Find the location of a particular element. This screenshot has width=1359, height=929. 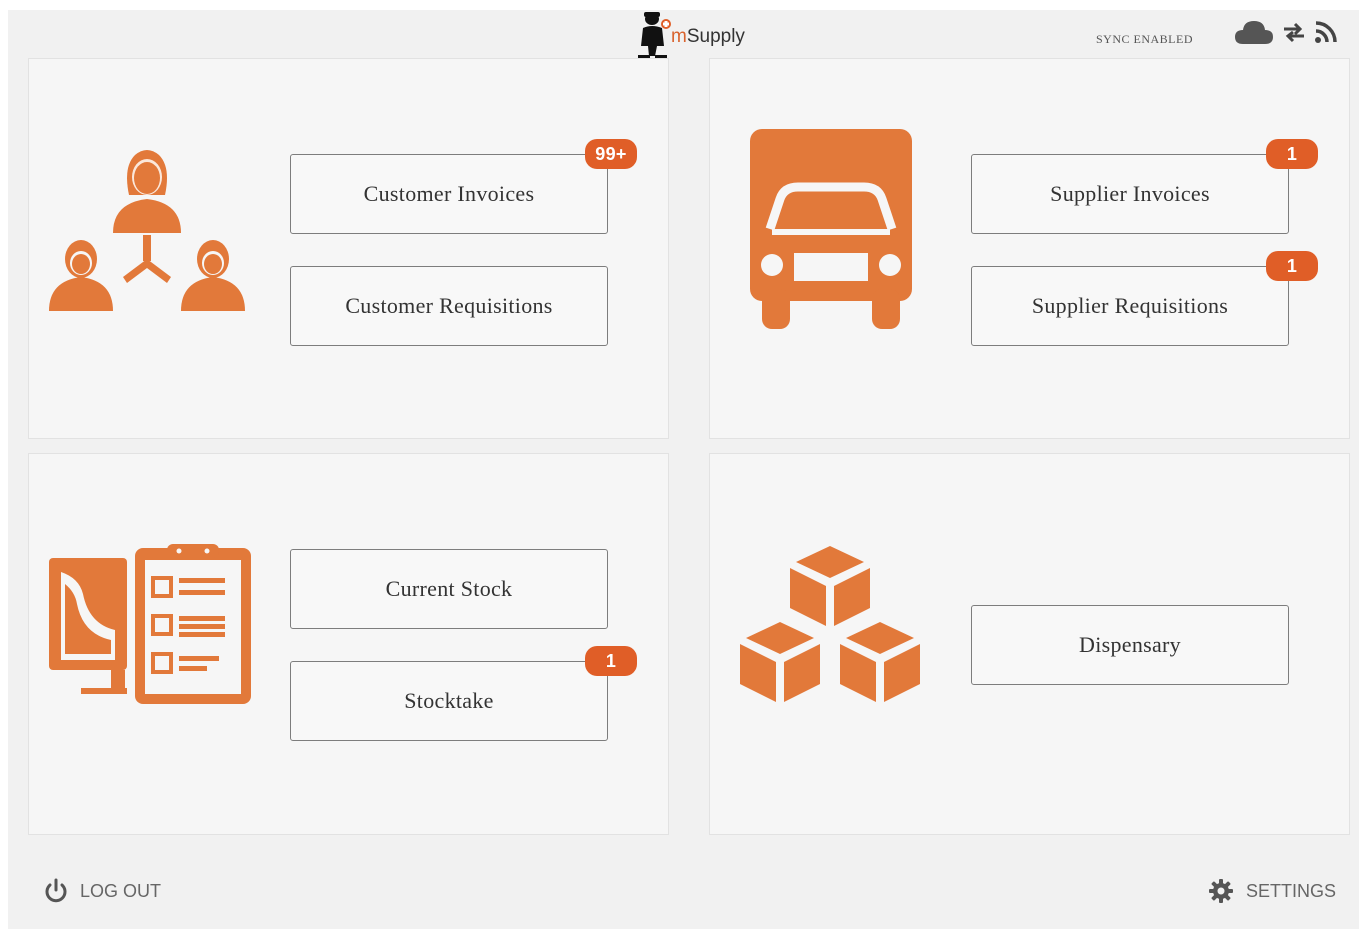

stock-clipboard-icon is located at coordinates (150, 624).